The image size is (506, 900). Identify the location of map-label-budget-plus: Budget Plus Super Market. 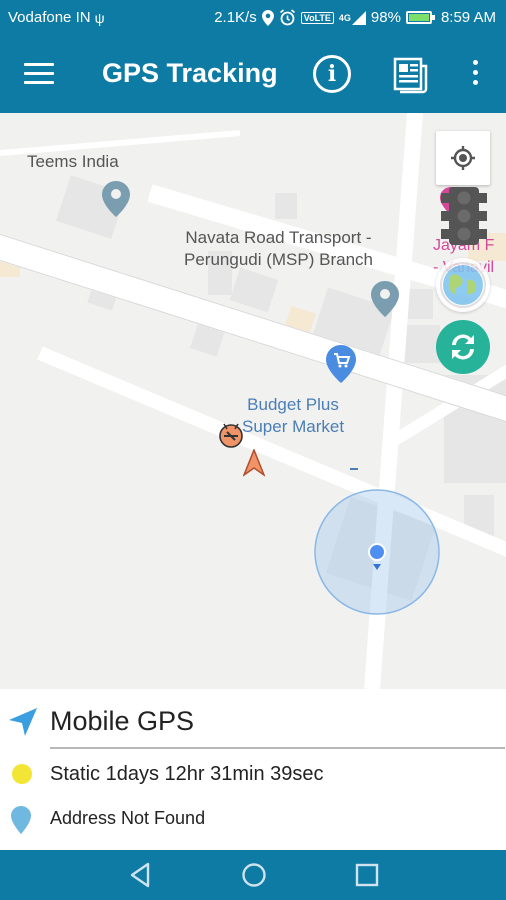
(293, 415).